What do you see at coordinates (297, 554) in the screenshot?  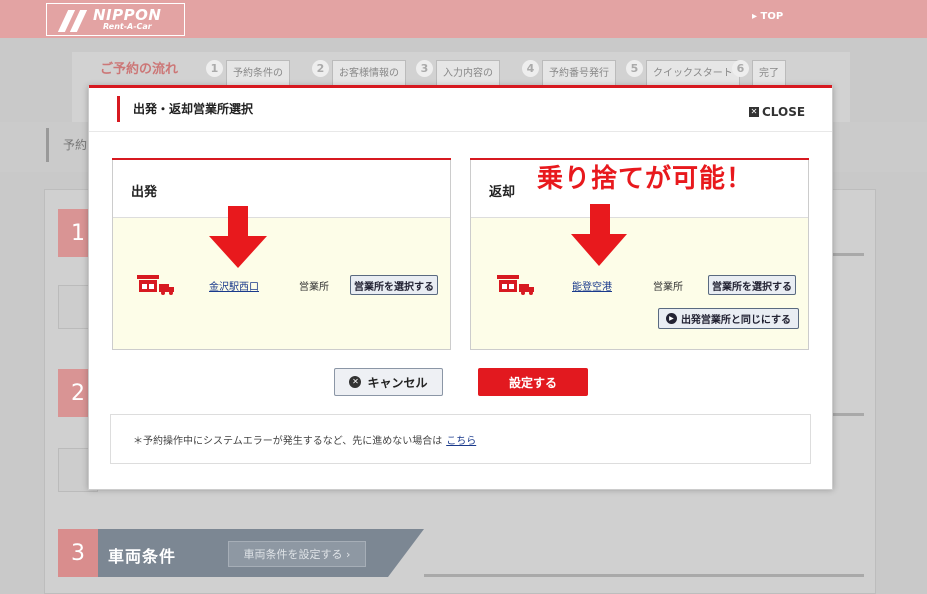 I see `vehicle-conditions-button: 車両条件を設定する ›` at bounding box center [297, 554].